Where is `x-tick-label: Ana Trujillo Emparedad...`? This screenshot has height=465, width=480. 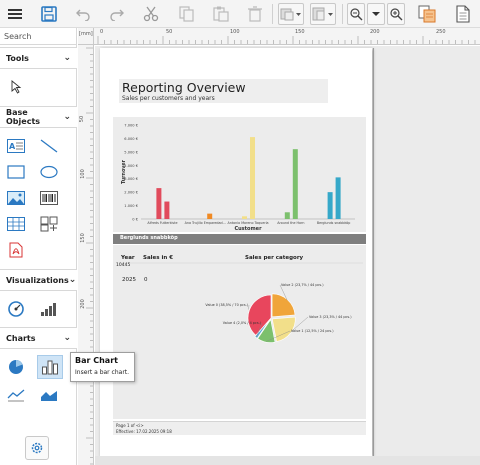
x-tick-label: Ana Trujillo Emparedad... is located at coordinates (205, 223).